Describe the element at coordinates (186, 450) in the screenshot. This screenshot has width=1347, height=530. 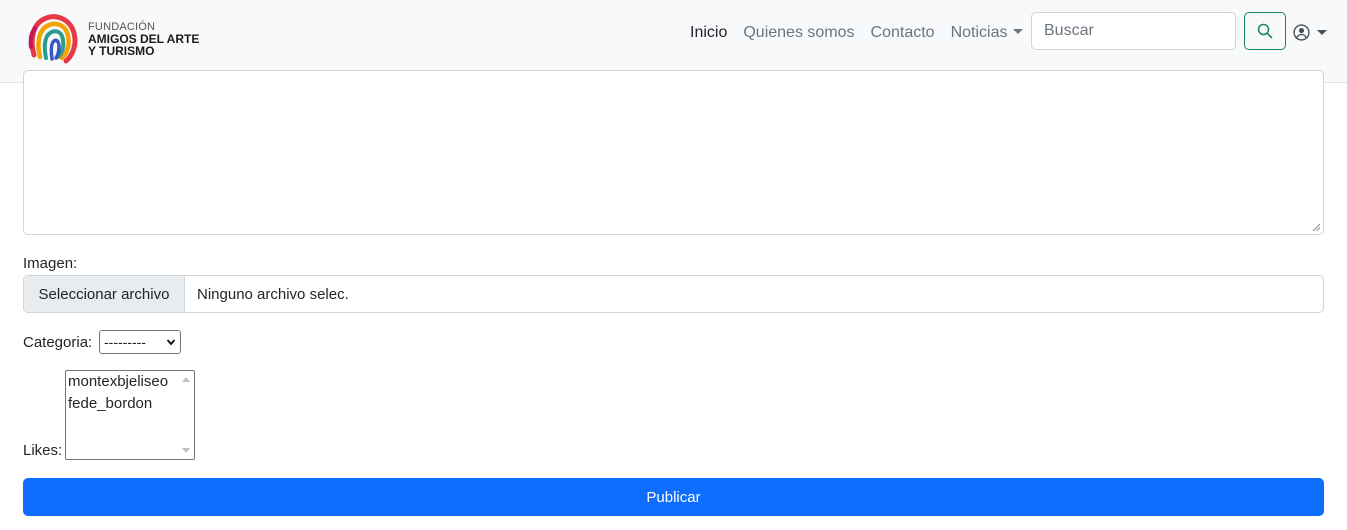
I see `scroll-down-arrow-icon` at that location.